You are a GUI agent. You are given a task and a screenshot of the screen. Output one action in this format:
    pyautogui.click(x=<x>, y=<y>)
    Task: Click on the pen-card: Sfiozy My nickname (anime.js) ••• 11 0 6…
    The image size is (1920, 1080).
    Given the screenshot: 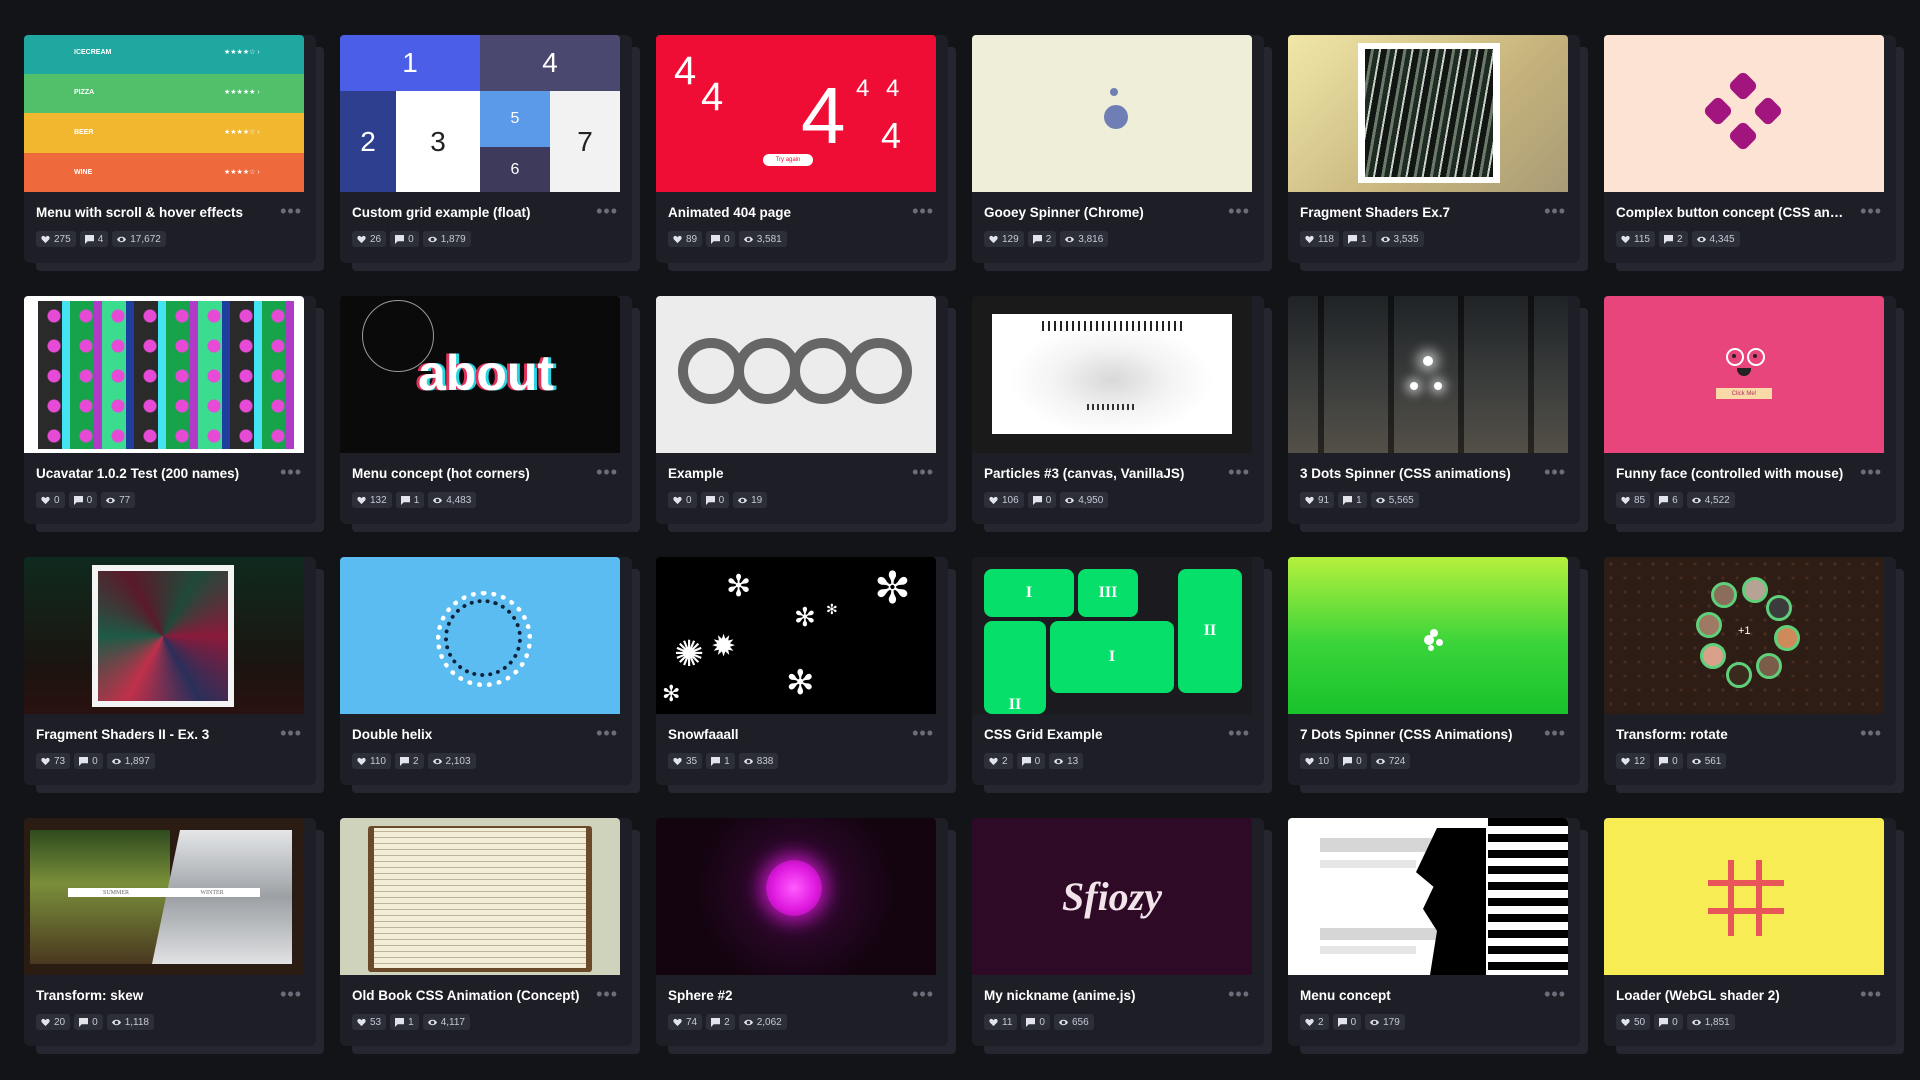 What is the action you would take?
    pyautogui.click(x=1118, y=932)
    